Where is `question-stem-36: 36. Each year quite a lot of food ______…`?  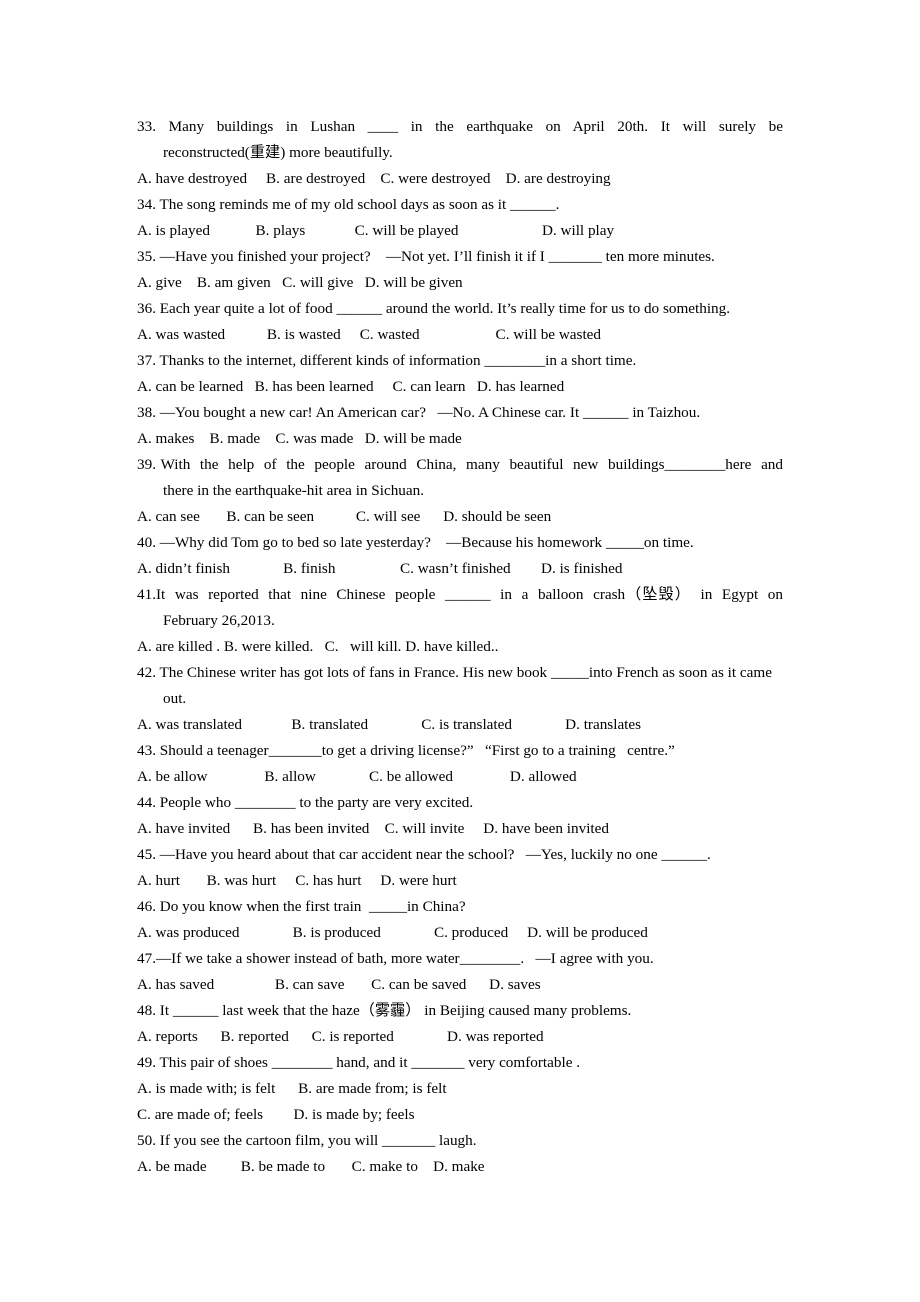 question-stem-36: 36. Each year quite a lot of food ______… is located at coordinates (434, 308).